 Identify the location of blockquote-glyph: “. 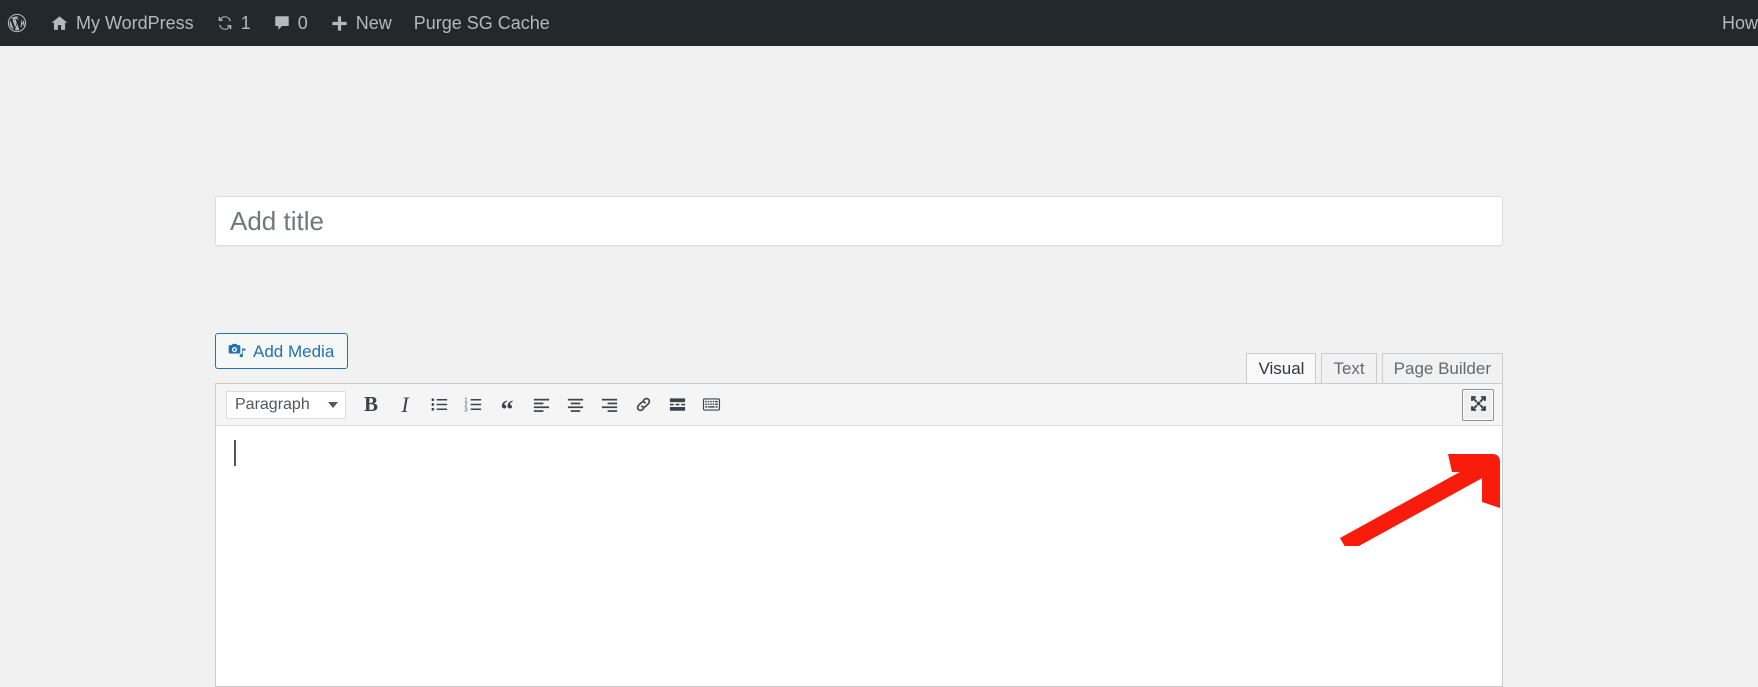
(507, 409).